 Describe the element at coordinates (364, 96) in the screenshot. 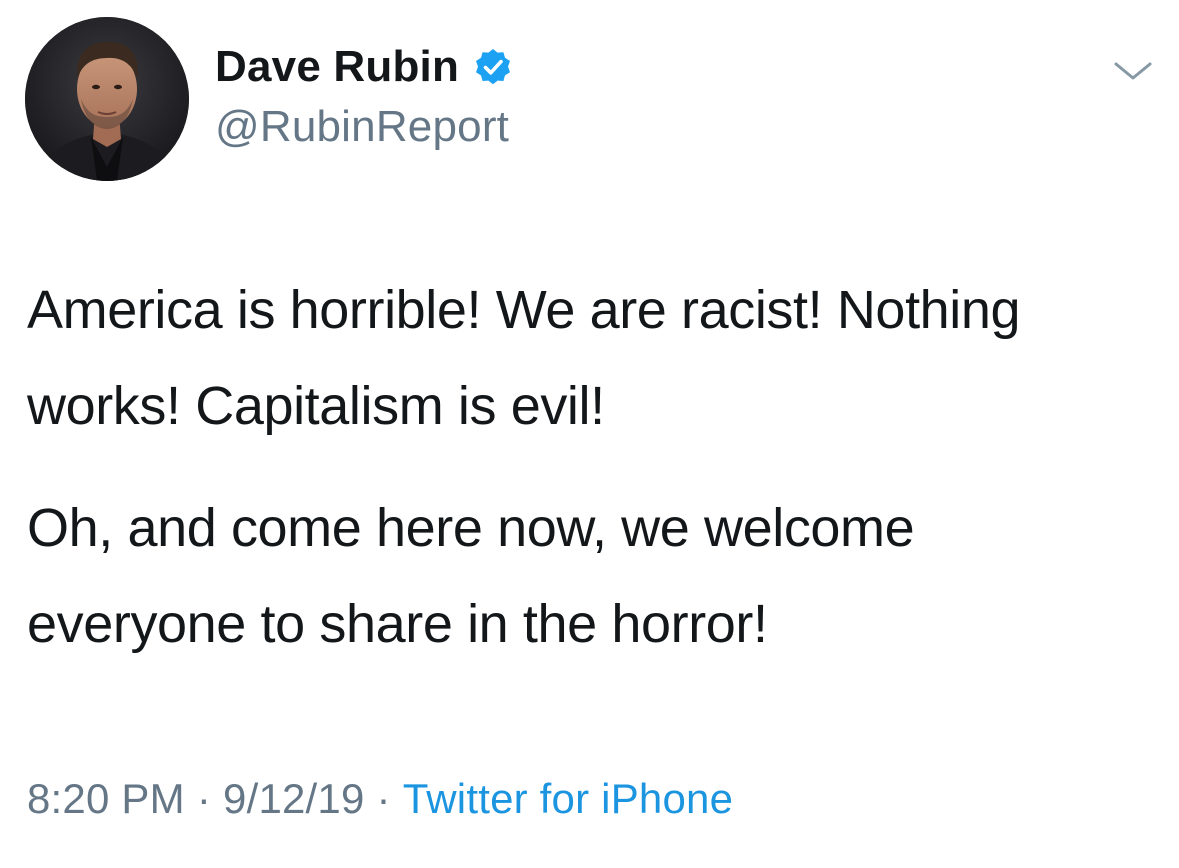

I see `author-block: Dave Rubin @RubinReport` at that location.